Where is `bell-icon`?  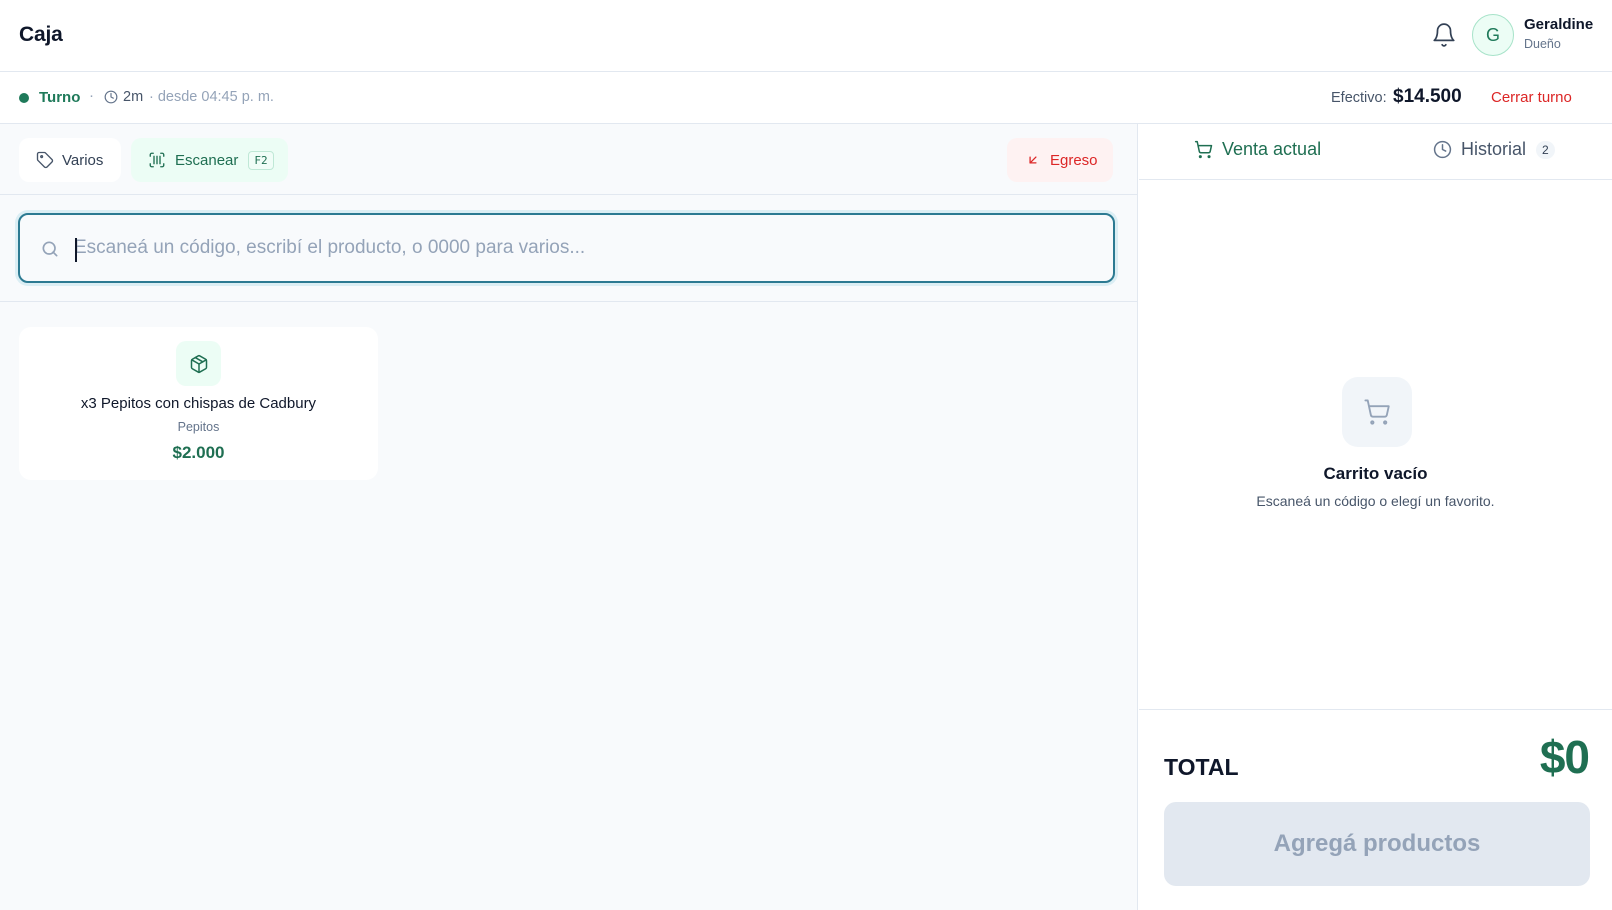
bell-icon is located at coordinates (1444, 35).